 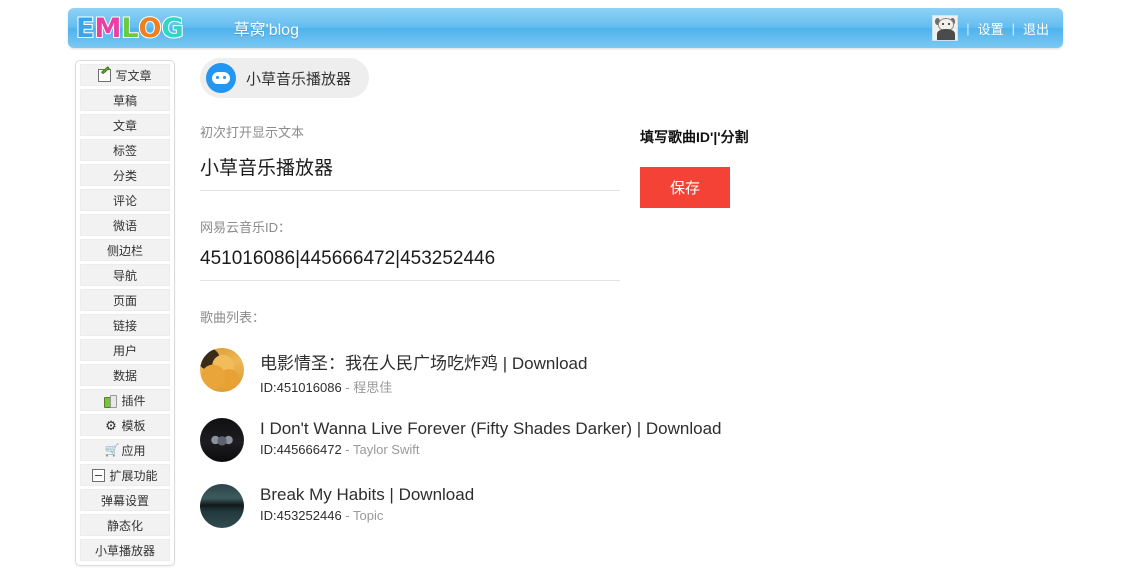 I want to click on sidebar-item-label: 数据, so click(x=124, y=375).